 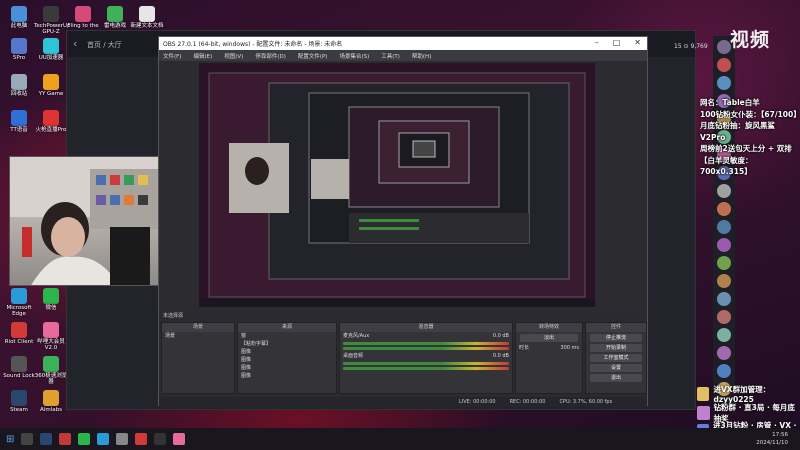 I want to click on overlay-line: 周榜前2送包天上分 + 双排, so click(x=746, y=148).